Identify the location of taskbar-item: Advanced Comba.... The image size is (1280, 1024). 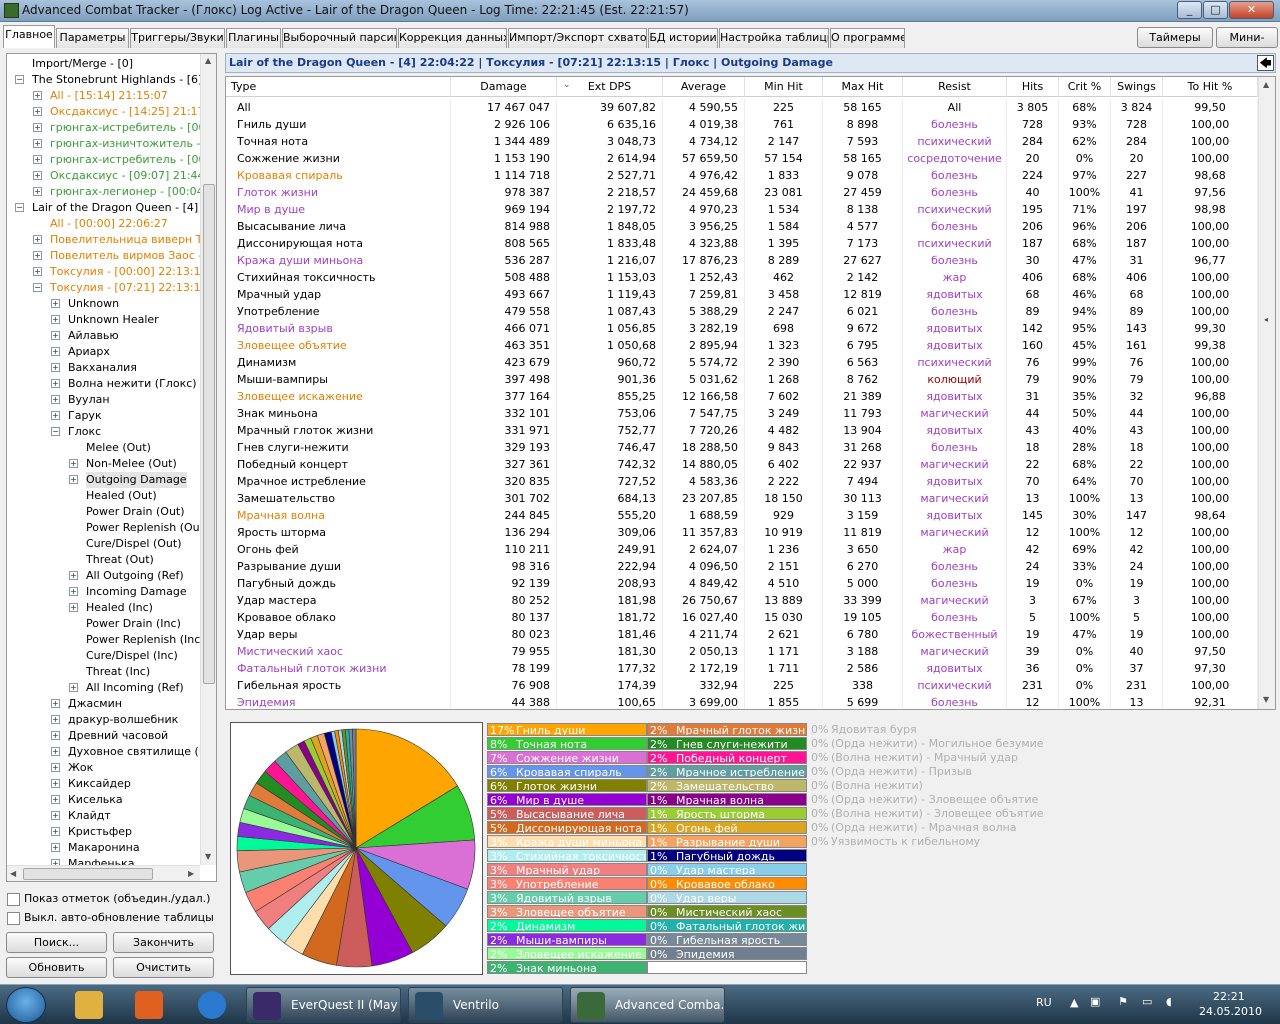
(647, 1005).